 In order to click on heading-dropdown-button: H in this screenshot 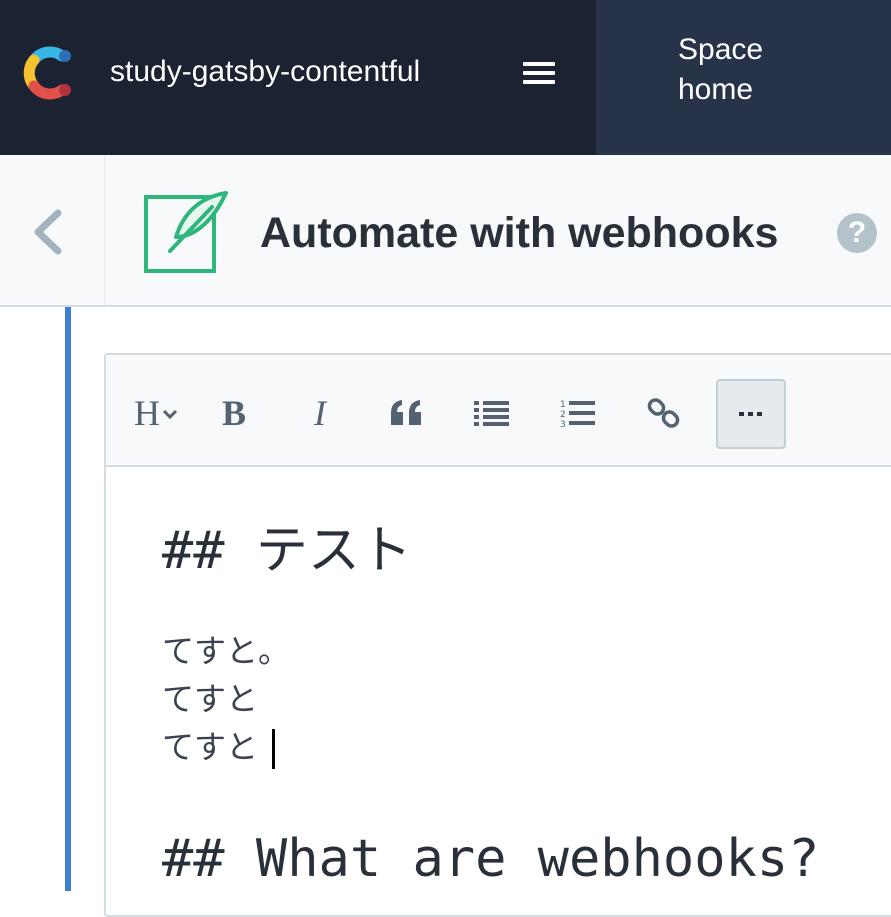, I will do `click(156, 413)`.